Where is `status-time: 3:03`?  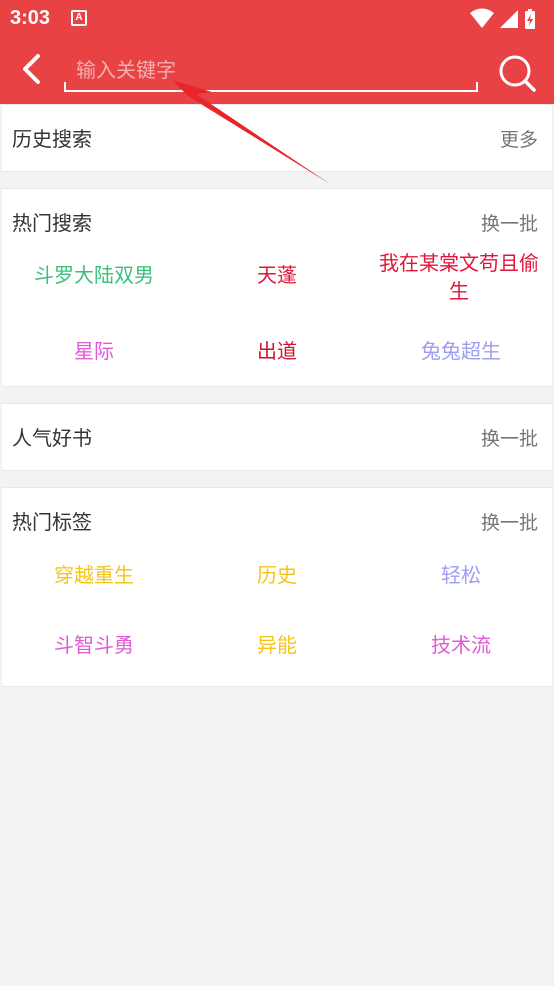
status-time: 3:03 is located at coordinates (30, 18).